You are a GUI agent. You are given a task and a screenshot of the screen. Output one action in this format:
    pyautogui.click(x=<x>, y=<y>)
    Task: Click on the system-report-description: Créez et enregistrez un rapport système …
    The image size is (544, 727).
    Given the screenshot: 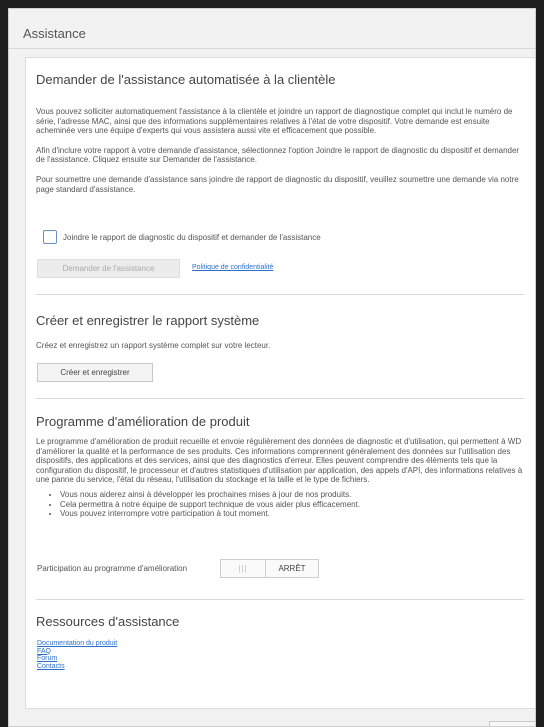 What is the action you would take?
    pyautogui.click(x=153, y=345)
    